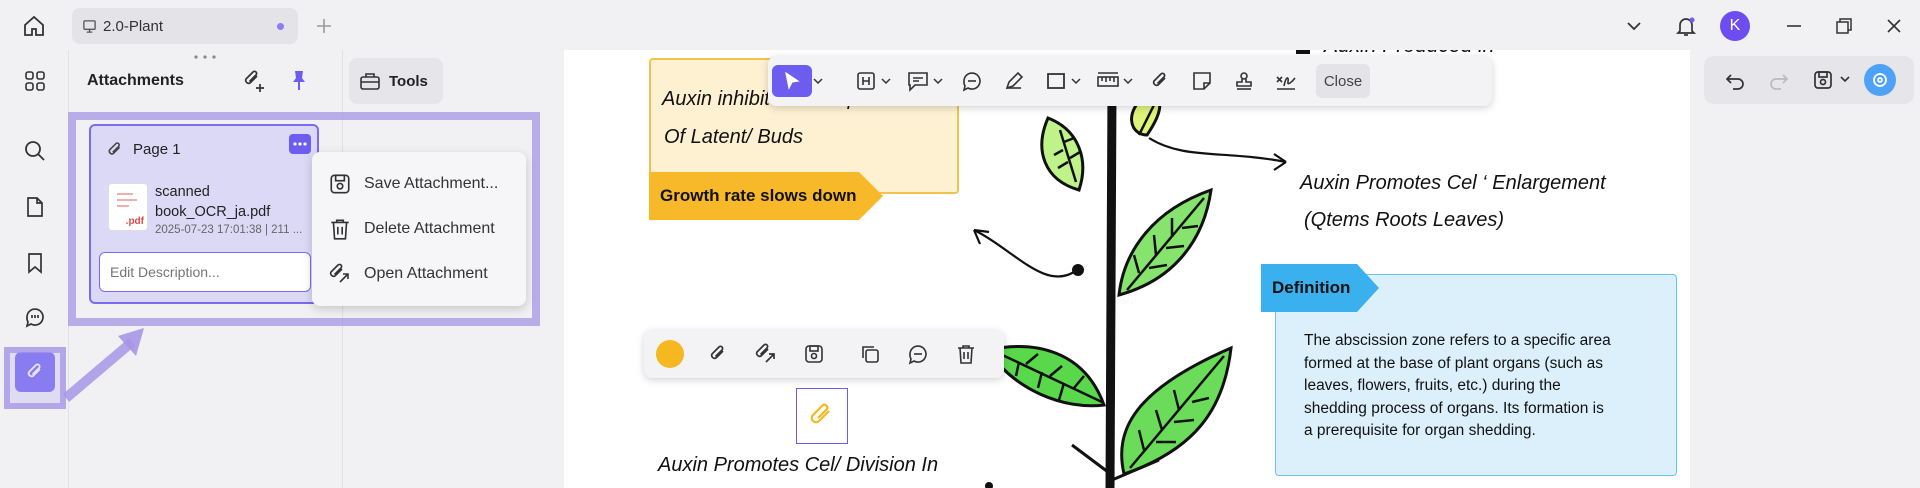 Image resolution: width=1920 pixels, height=488 pixels. Describe the element at coordinates (182, 192) in the screenshot. I see `file-name-line: scanned` at that location.